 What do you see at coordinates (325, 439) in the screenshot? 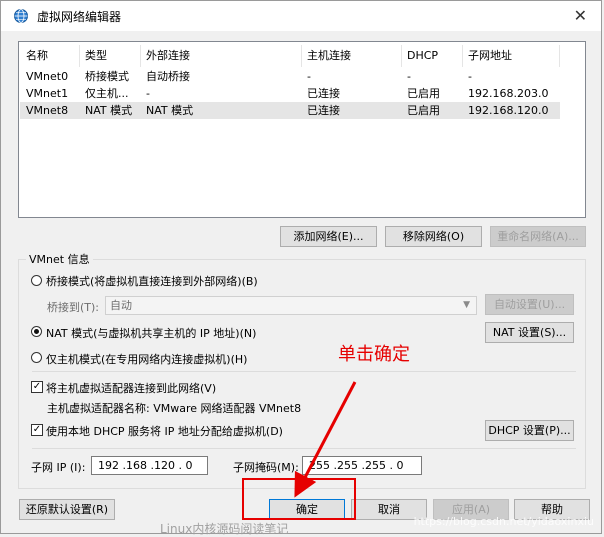
I see `annotation-arrow-icon` at bounding box center [325, 439].